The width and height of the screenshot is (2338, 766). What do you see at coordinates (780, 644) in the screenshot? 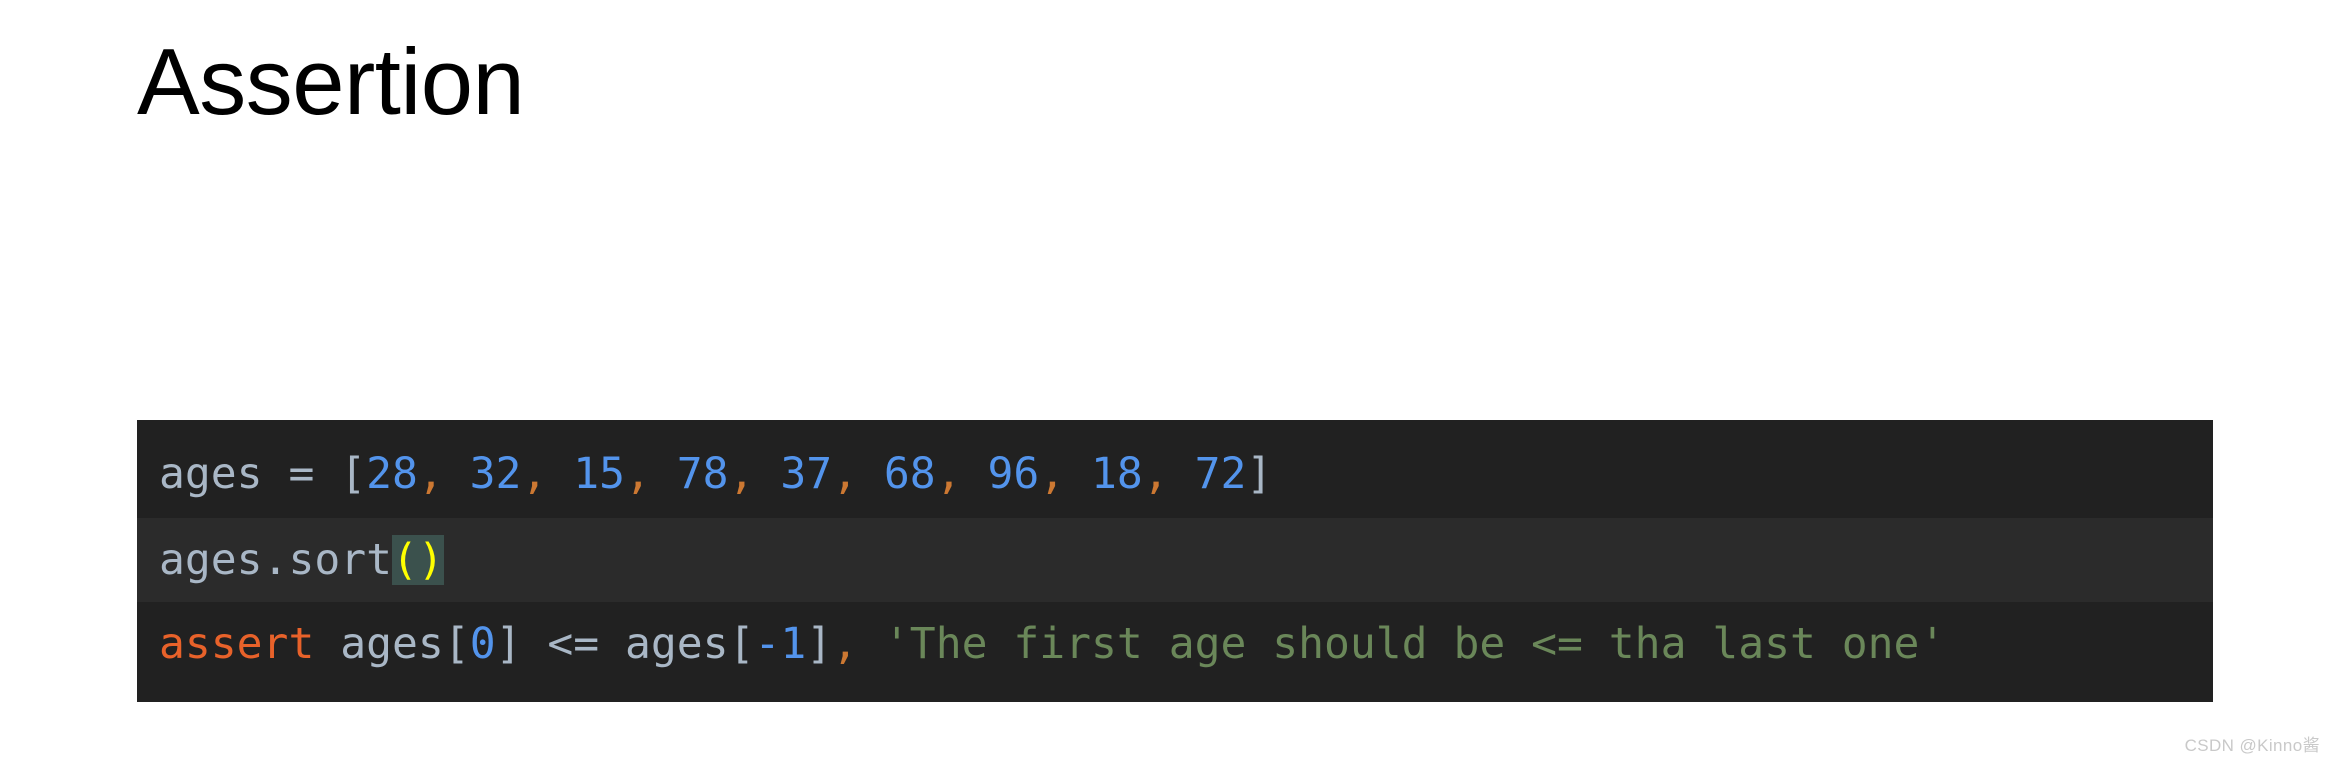
I see `code-token-number: -1` at bounding box center [780, 644].